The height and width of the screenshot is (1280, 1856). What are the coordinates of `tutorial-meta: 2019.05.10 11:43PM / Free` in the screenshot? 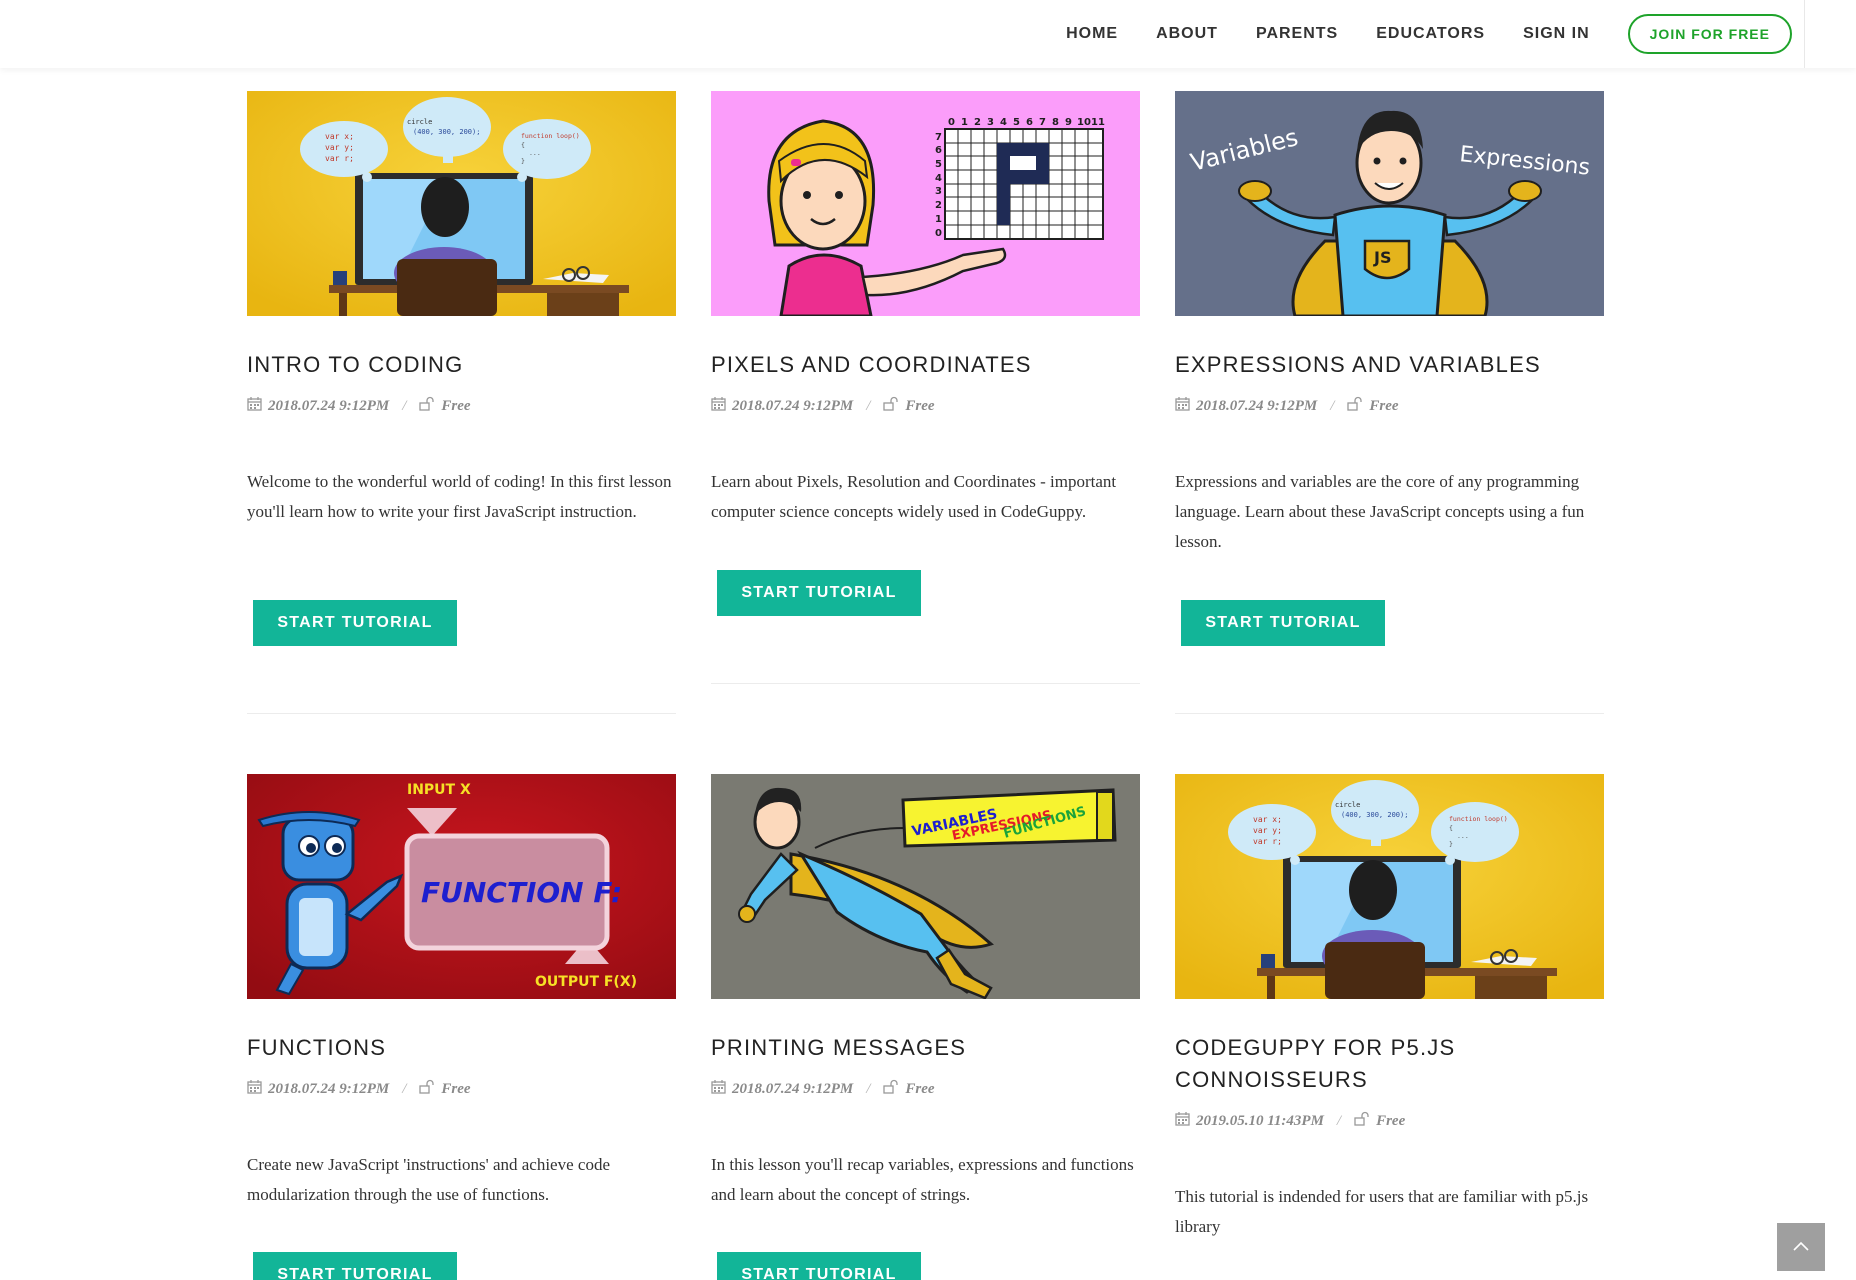 It's located at (1290, 1121).